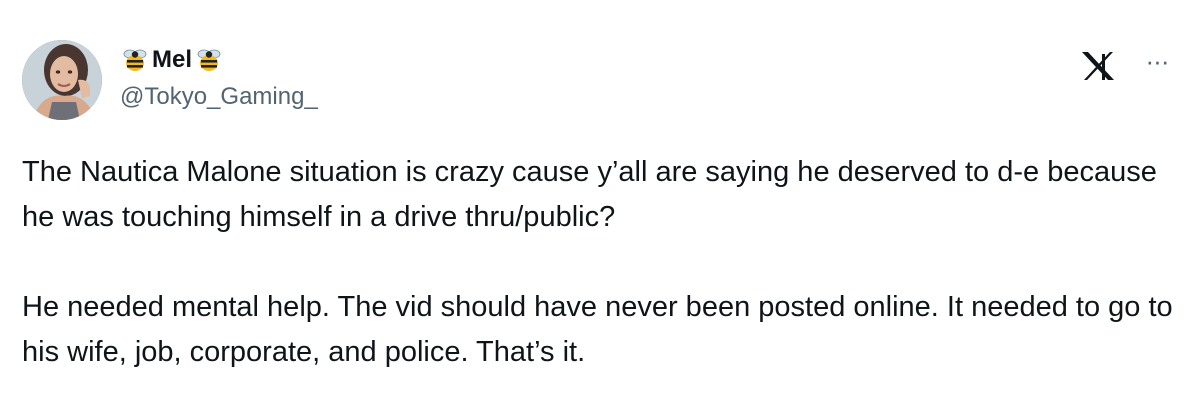 This screenshot has width=1200, height=407. I want to click on avatar, so click(62, 80).